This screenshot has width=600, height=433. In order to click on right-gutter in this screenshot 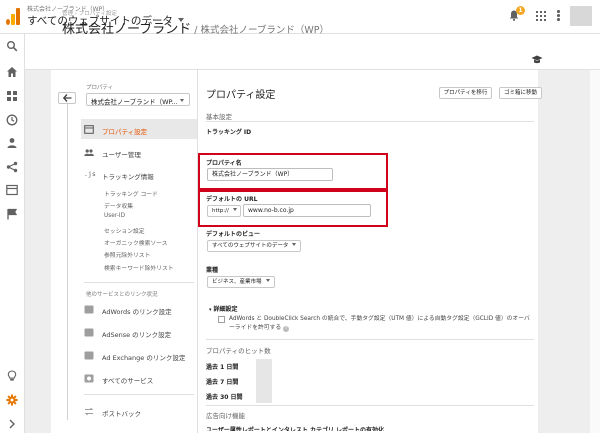, I will do `click(595, 251)`.